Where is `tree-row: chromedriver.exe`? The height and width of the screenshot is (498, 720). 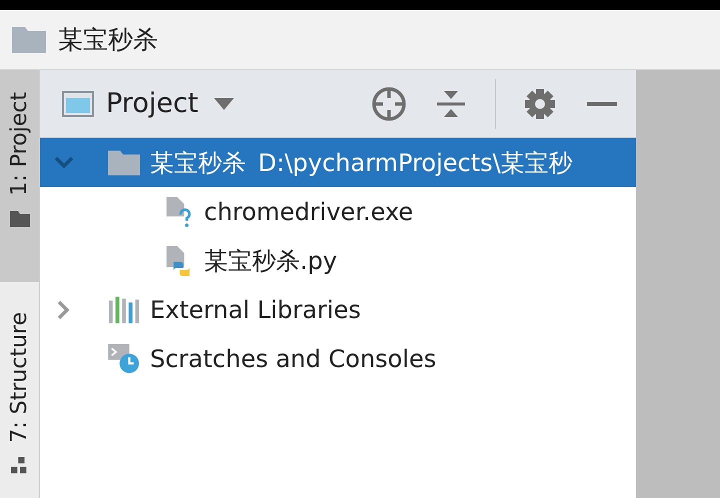
tree-row: chromedriver.exe is located at coordinates (338, 211).